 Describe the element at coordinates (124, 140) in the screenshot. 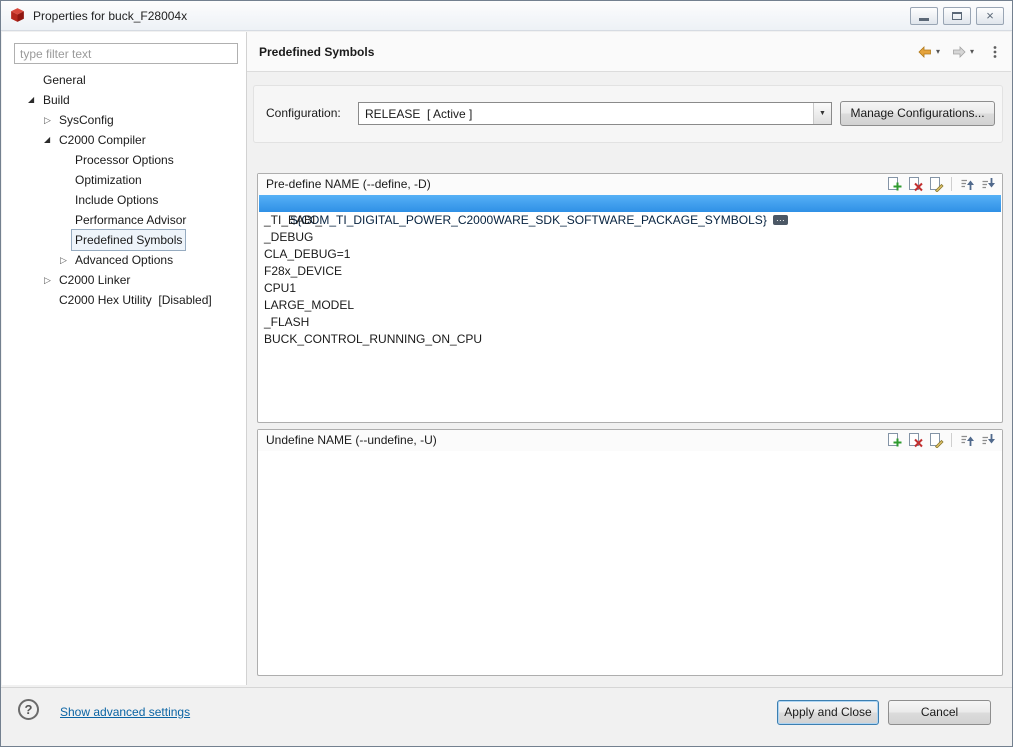

I see `tree-item-c2000-compiler: ◢ C2000 Compiler` at that location.